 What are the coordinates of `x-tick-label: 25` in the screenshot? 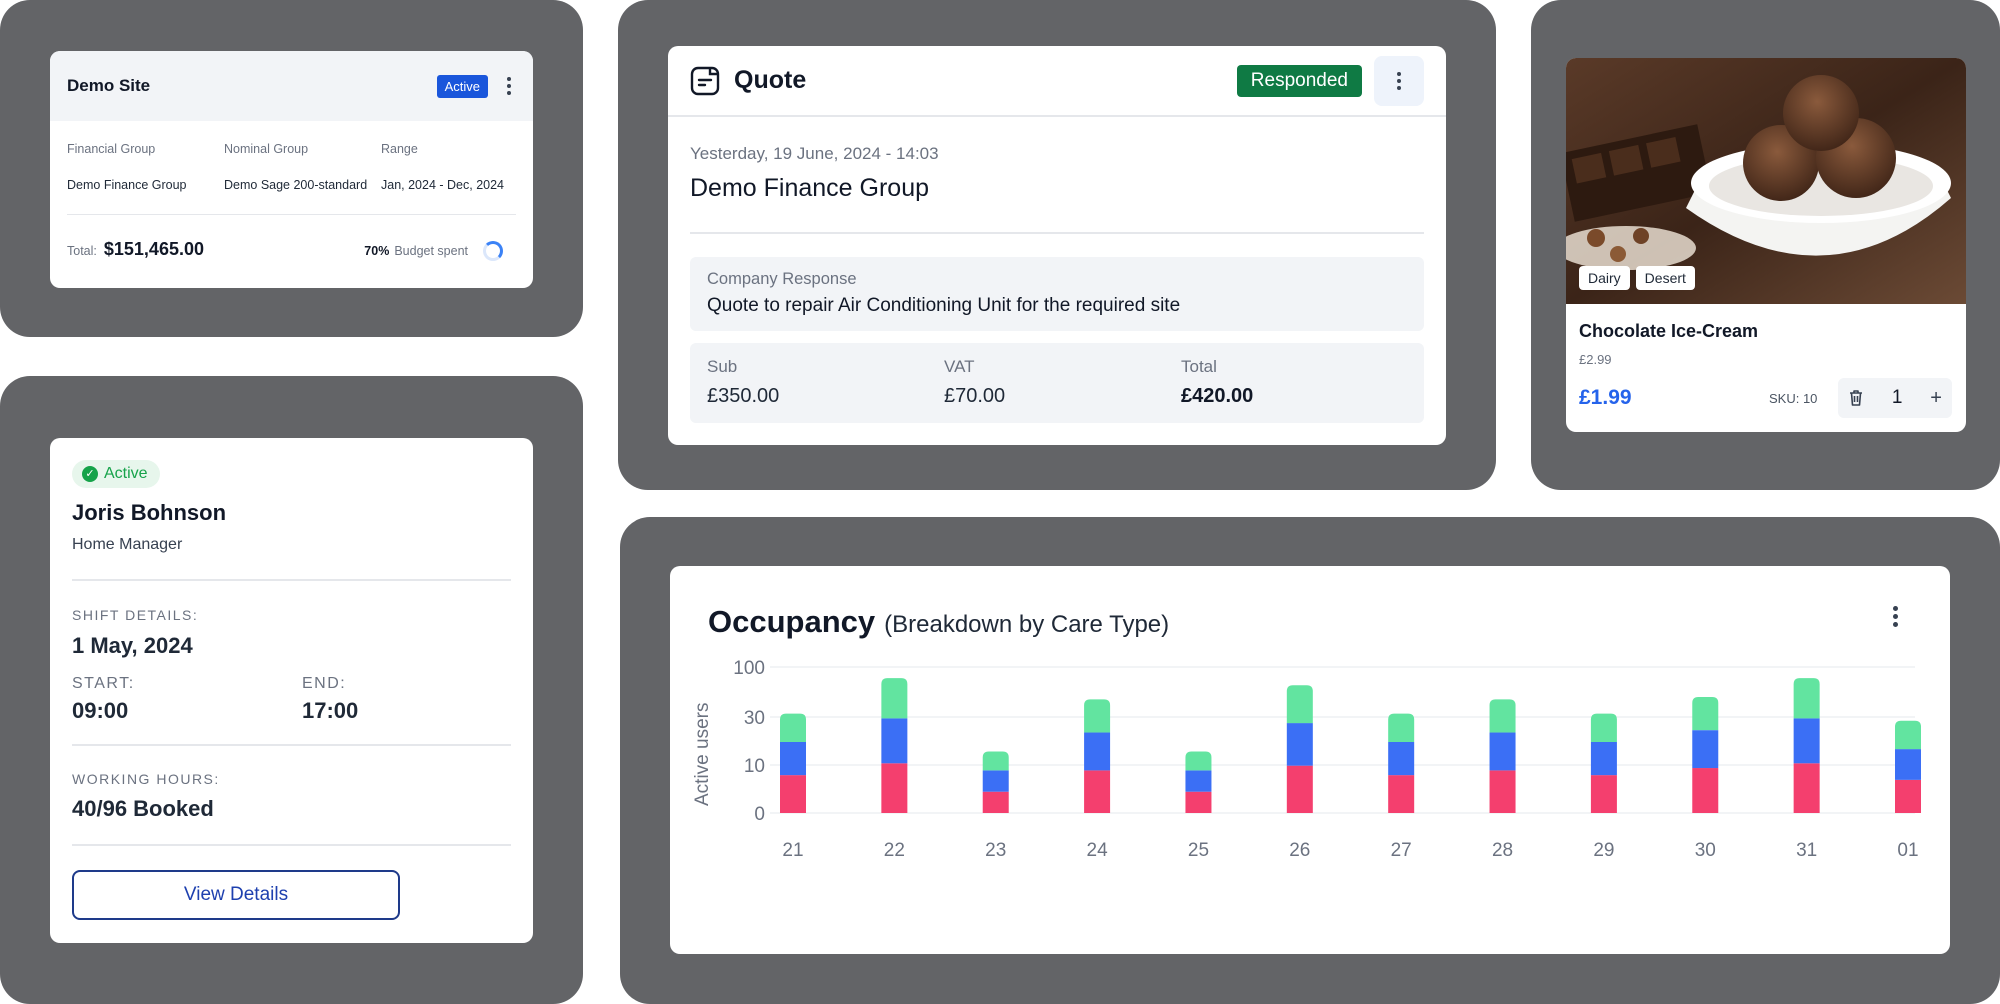 It's located at (1198, 850).